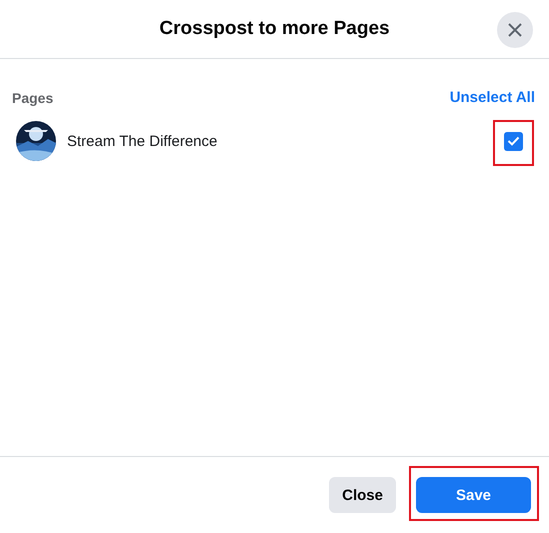 This screenshot has height=533, width=549. What do you see at coordinates (492, 97) in the screenshot?
I see `unselect-all-link: Unselect All` at bounding box center [492, 97].